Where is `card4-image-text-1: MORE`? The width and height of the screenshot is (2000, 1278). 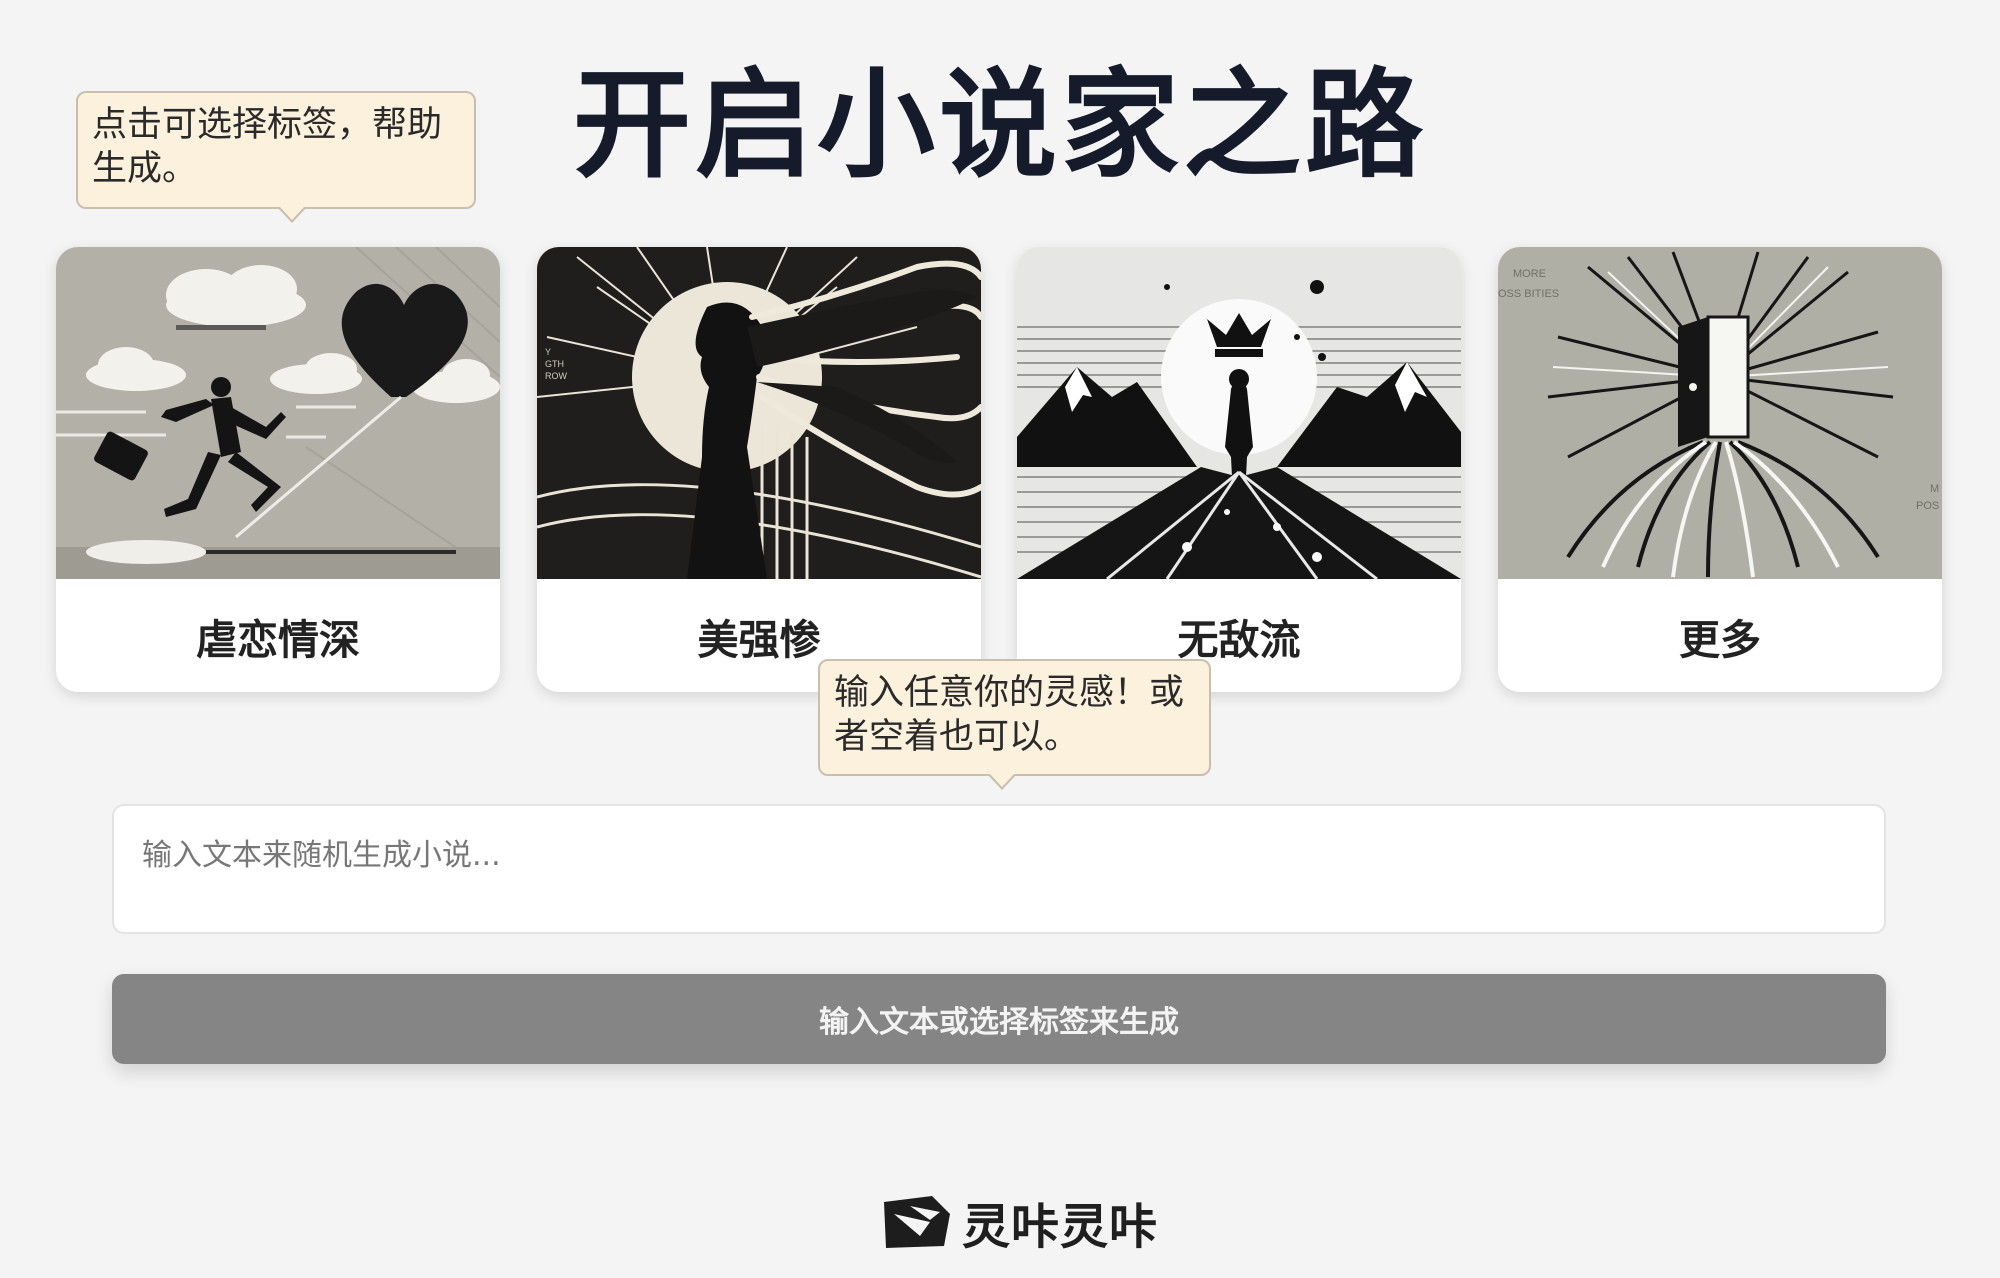
card4-image-text-1: MORE is located at coordinates (1529, 274).